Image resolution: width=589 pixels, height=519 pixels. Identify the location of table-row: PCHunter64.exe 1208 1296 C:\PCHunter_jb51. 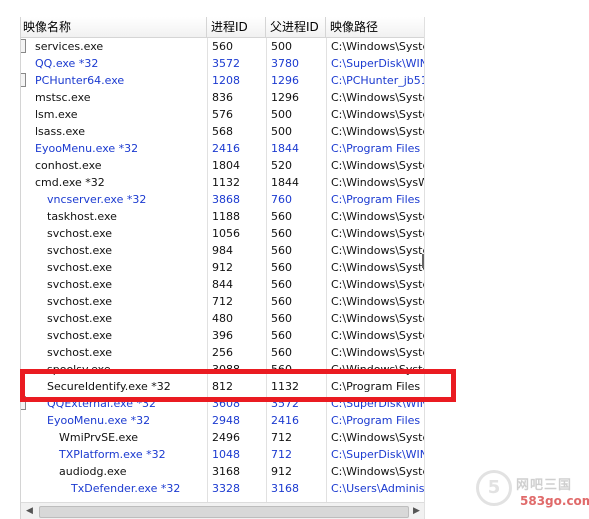
(223, 80).